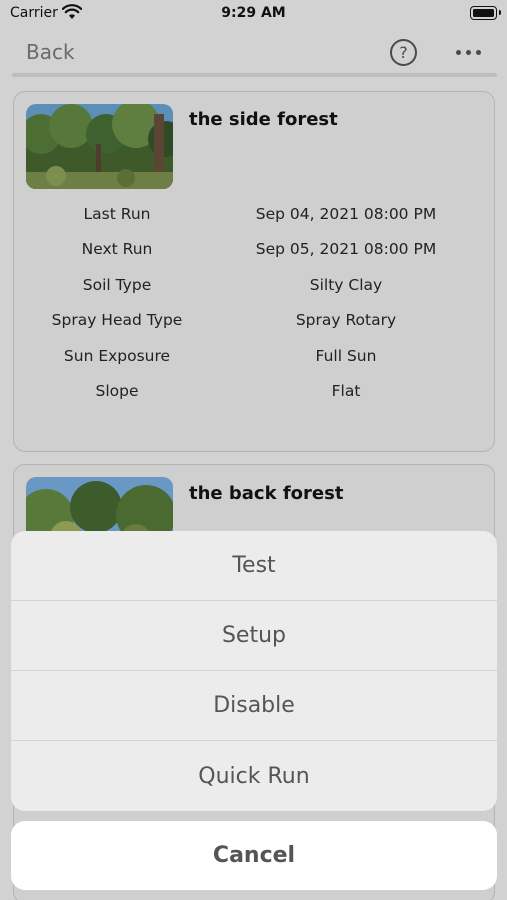 The height and width of the screenshot is (900, 507). What do you see at coordinates (469, 53) in the screenshot?
I see `more-icon` at bounding box center [469, 53].